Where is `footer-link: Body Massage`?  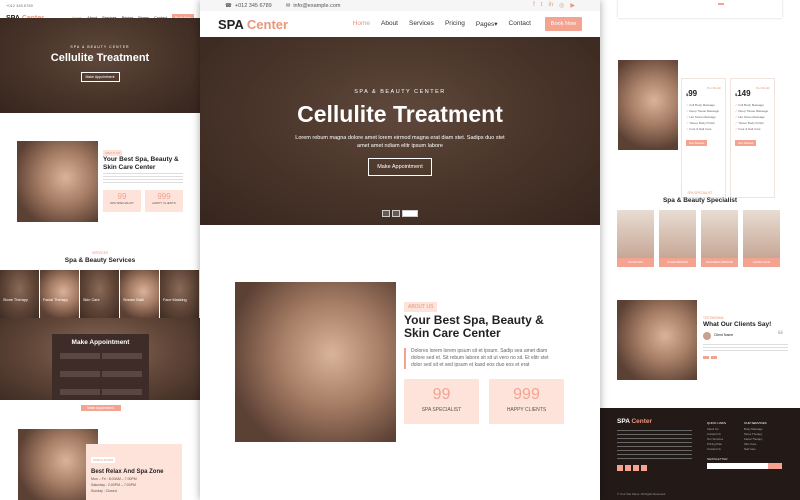 footer-link: Body Massage is located at coordinates (755, 429).